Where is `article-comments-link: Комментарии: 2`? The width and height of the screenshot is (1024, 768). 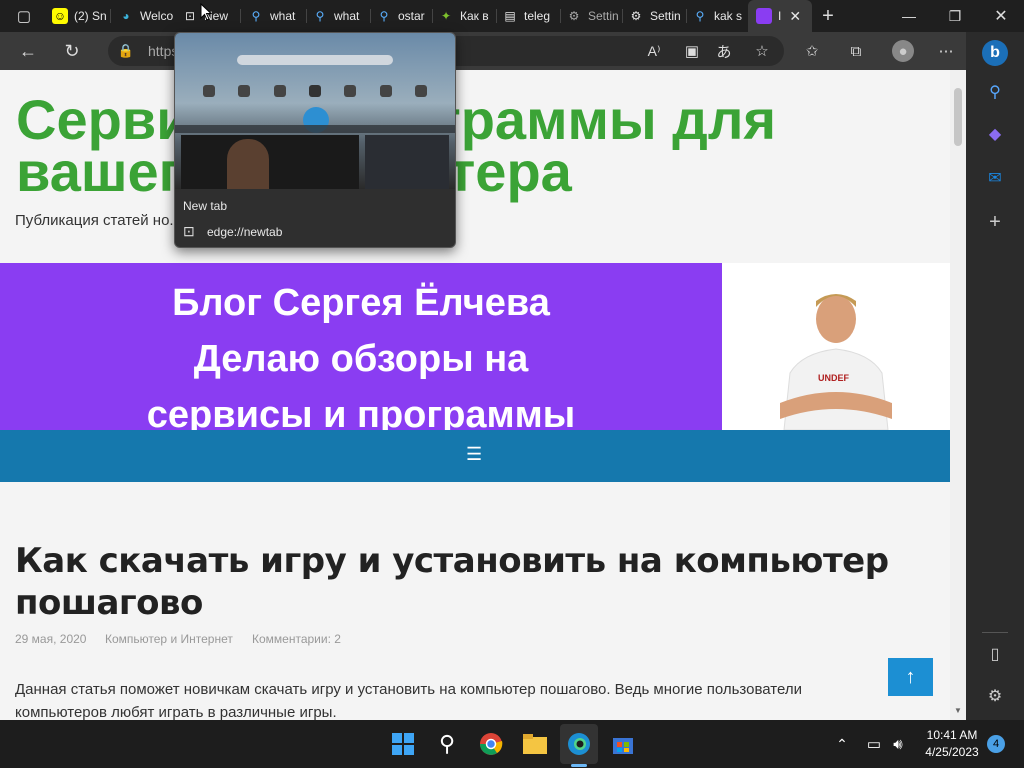
article-comments-link: Комментарии: 2 is located at coordinates (296, 639).